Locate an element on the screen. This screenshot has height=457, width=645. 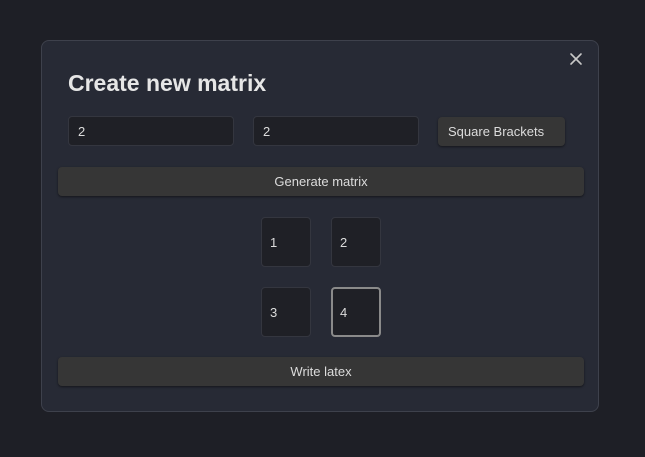
generate-matrix-button: Generate matrix is located at coordinates (321, 181).